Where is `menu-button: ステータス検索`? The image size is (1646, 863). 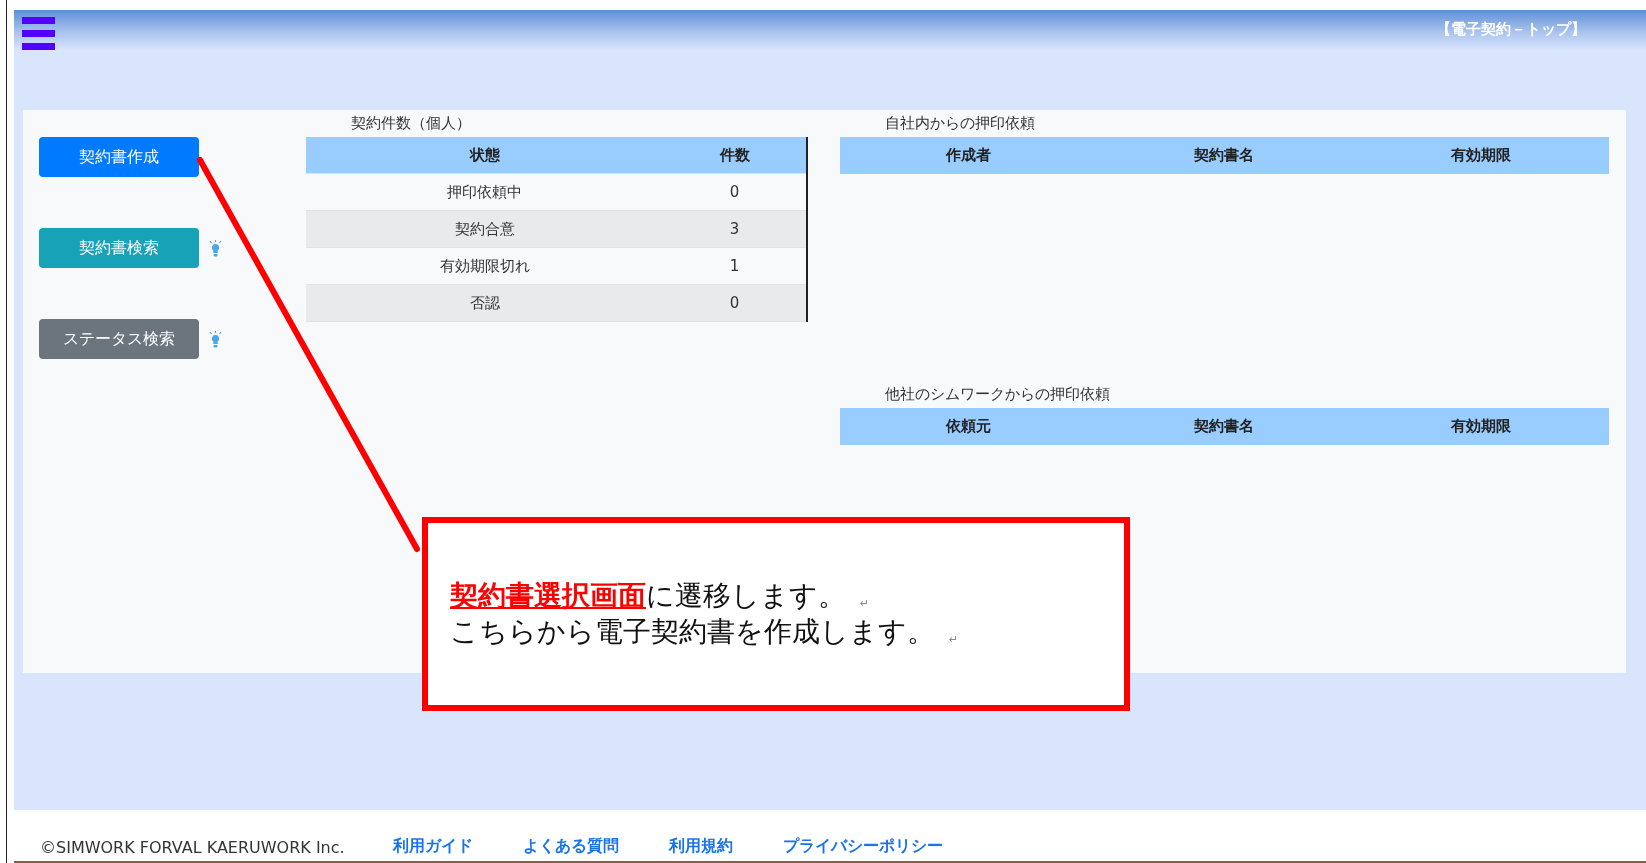
menu-button: ステータス検索 is located at coordinates (119, 339).